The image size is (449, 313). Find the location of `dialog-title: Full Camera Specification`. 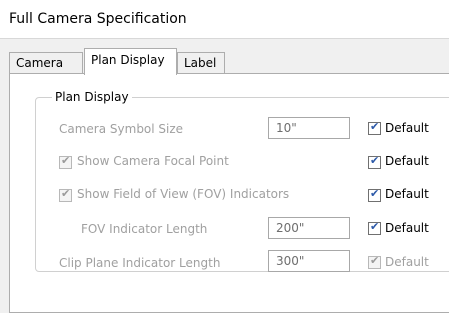

dialog-title: Full Camera Specification is located at coordinates (98, 19).